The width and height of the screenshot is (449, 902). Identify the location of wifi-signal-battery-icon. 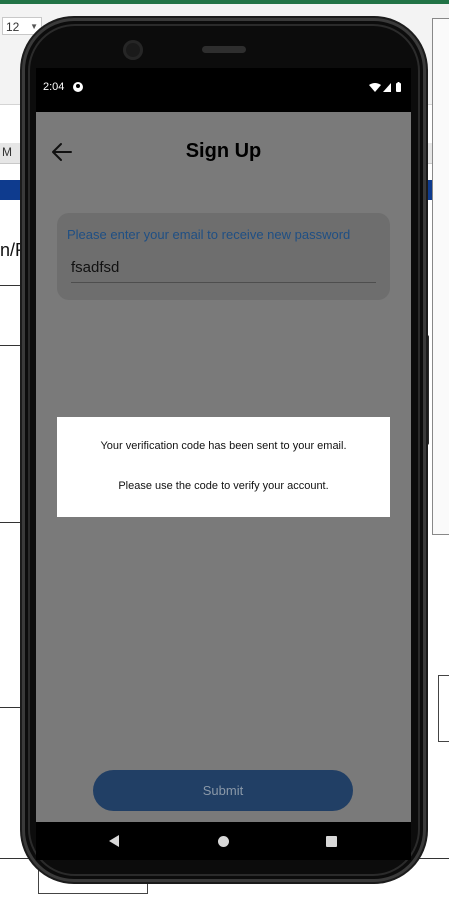
(385, 87).